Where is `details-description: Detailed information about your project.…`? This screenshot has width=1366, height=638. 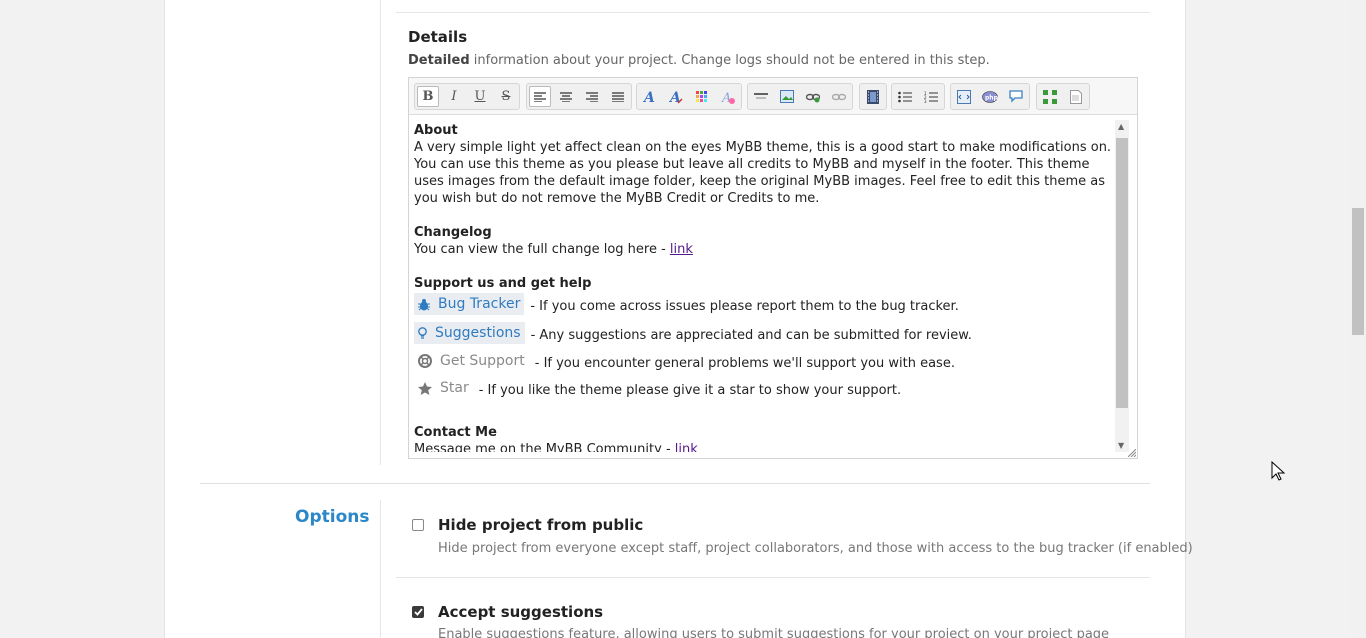 details-description: Detailed information about your project.… is located at coordinates (699, 60).